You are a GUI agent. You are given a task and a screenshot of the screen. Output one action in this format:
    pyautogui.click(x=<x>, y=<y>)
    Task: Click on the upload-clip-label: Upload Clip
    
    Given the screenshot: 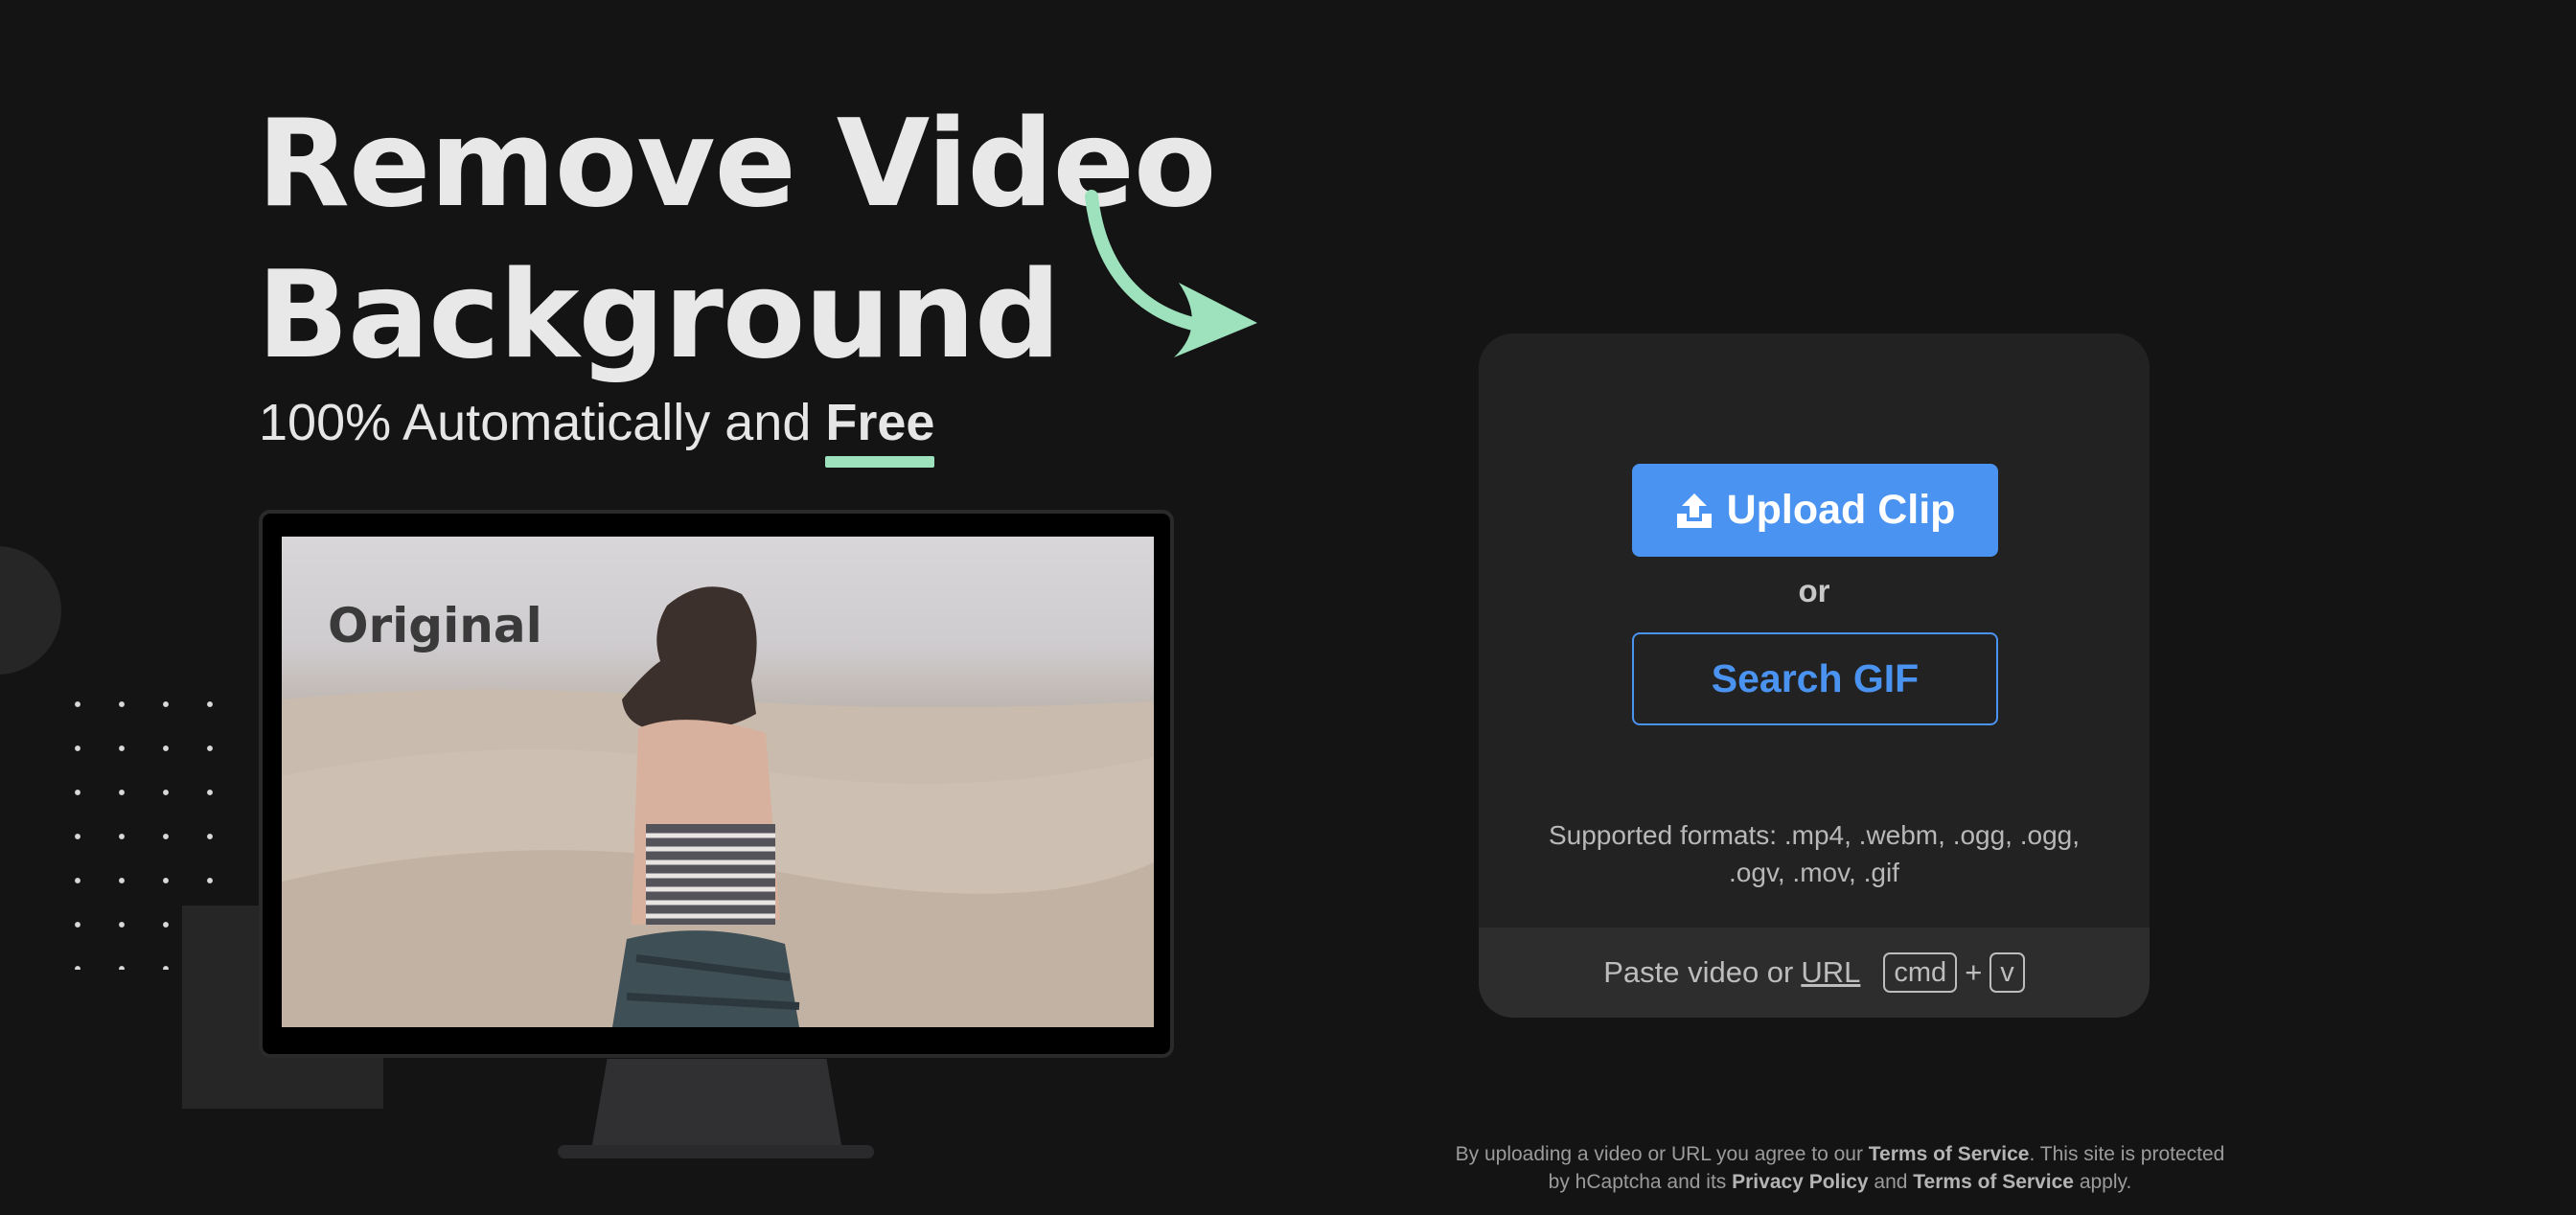 What is the action you would take?
    pyautogui.click(x=1841, y=510)
    